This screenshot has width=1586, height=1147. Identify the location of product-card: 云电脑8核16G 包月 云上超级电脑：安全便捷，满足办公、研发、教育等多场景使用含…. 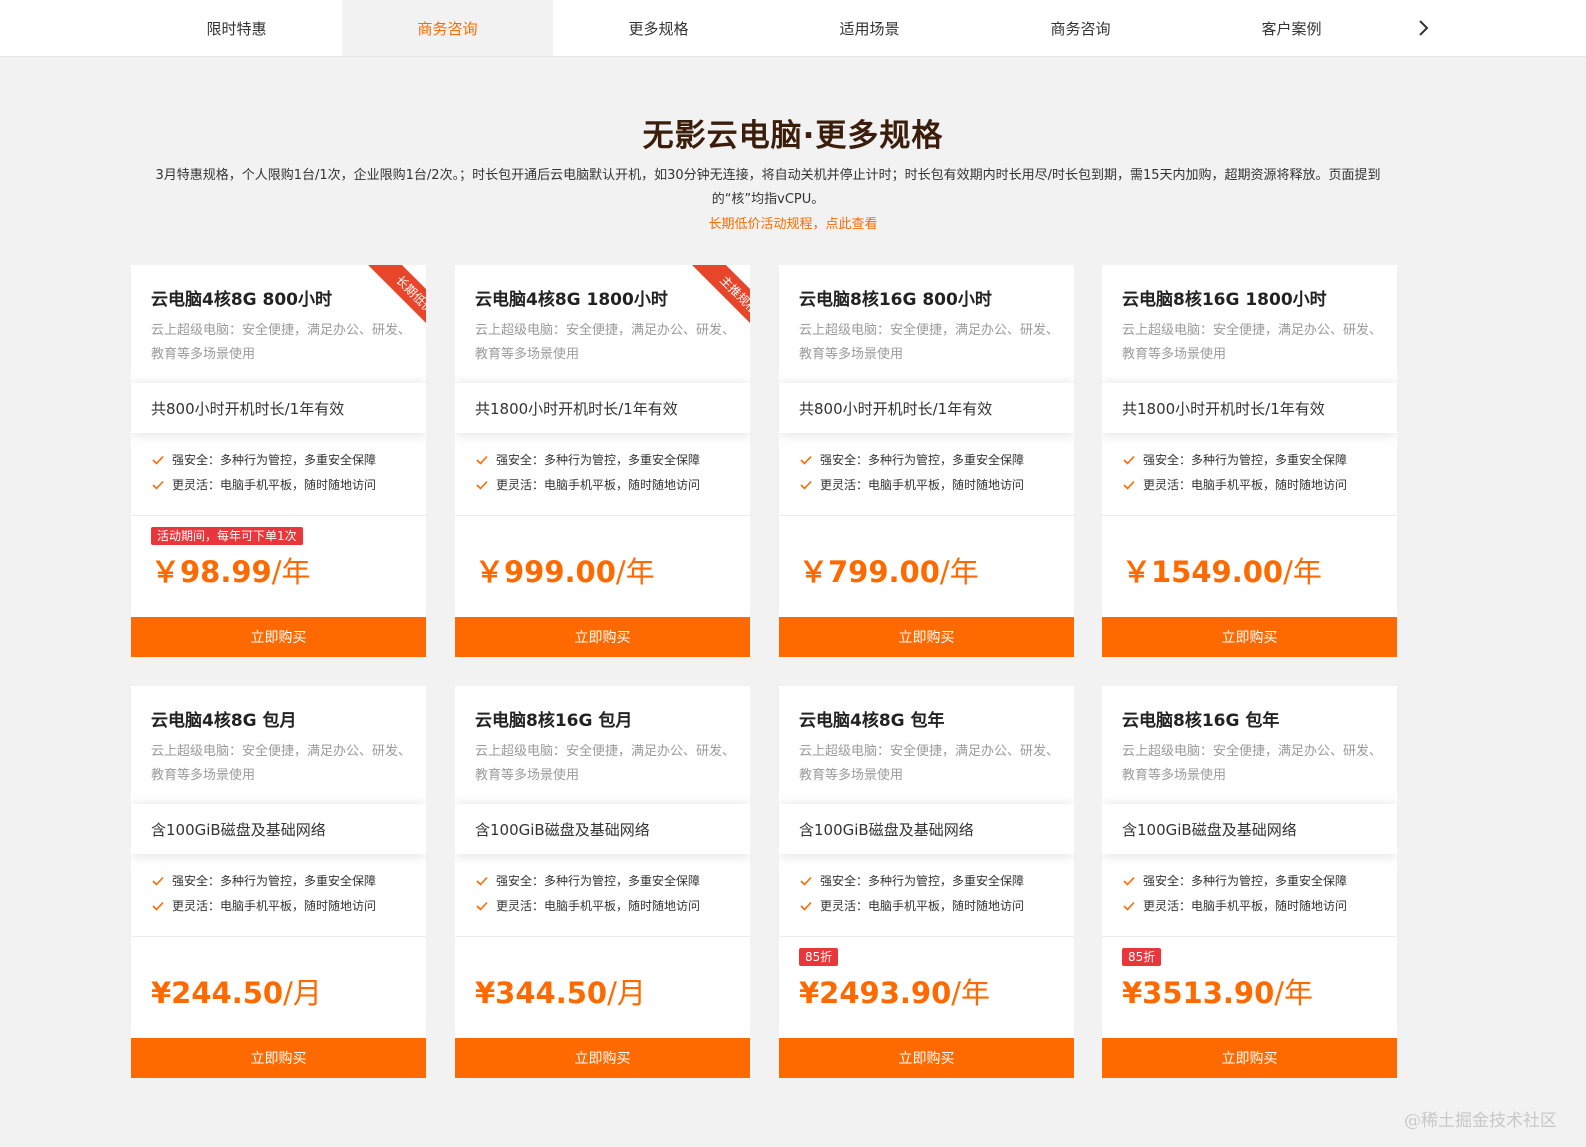
(602, 882).